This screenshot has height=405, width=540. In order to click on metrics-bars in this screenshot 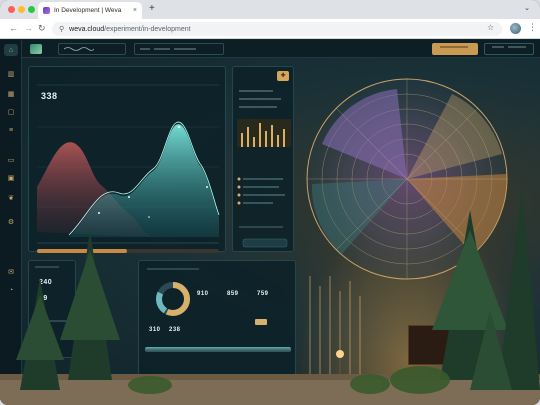, I will do `click(264, 169)`.